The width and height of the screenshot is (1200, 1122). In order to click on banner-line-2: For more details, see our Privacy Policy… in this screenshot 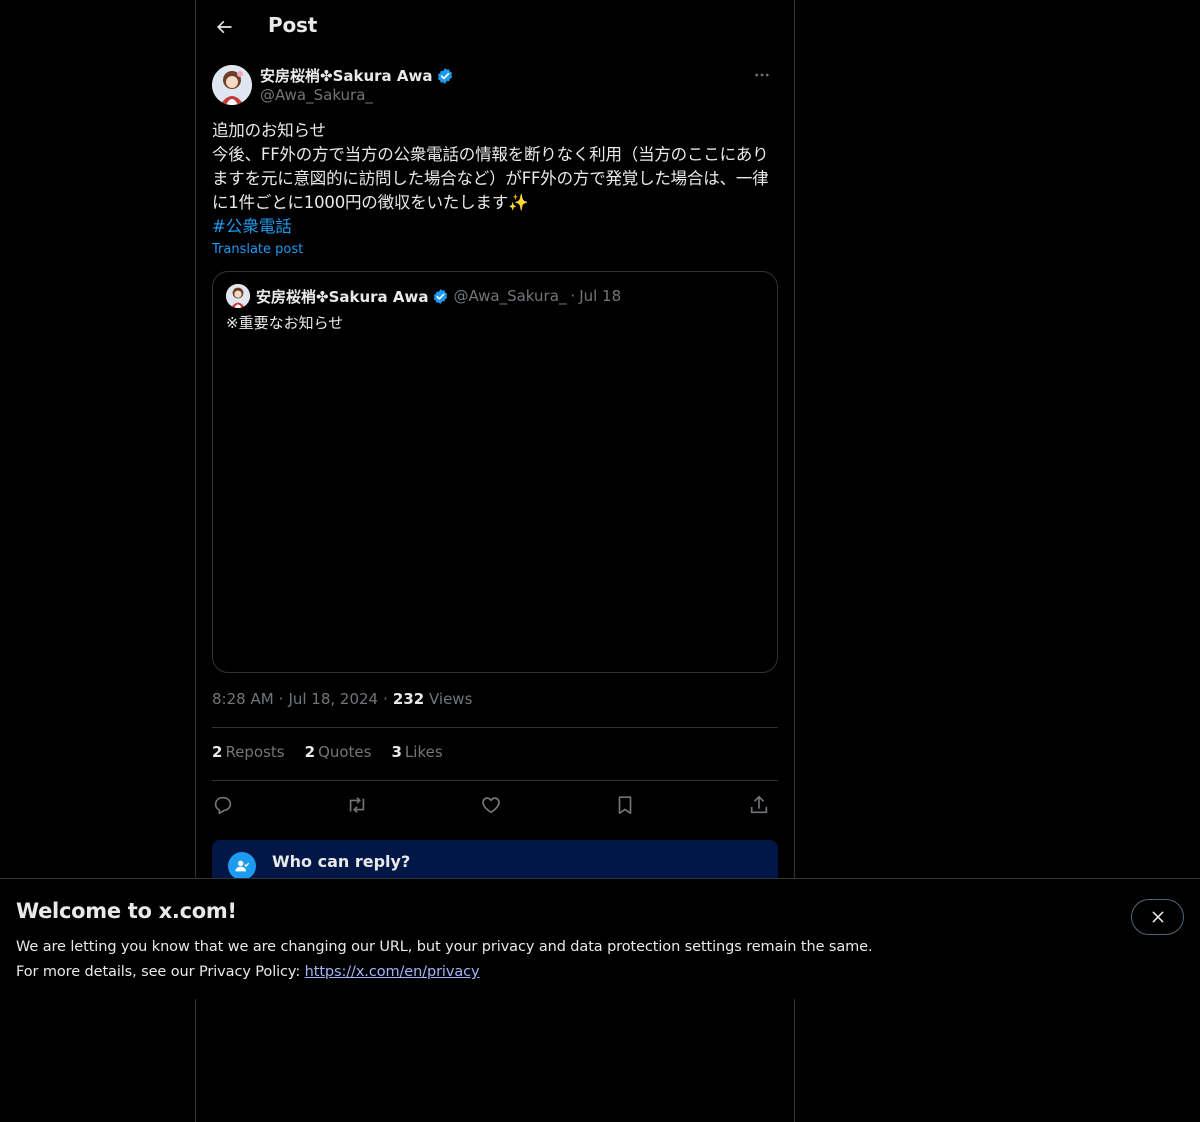, I will do `click(444, 972)`.